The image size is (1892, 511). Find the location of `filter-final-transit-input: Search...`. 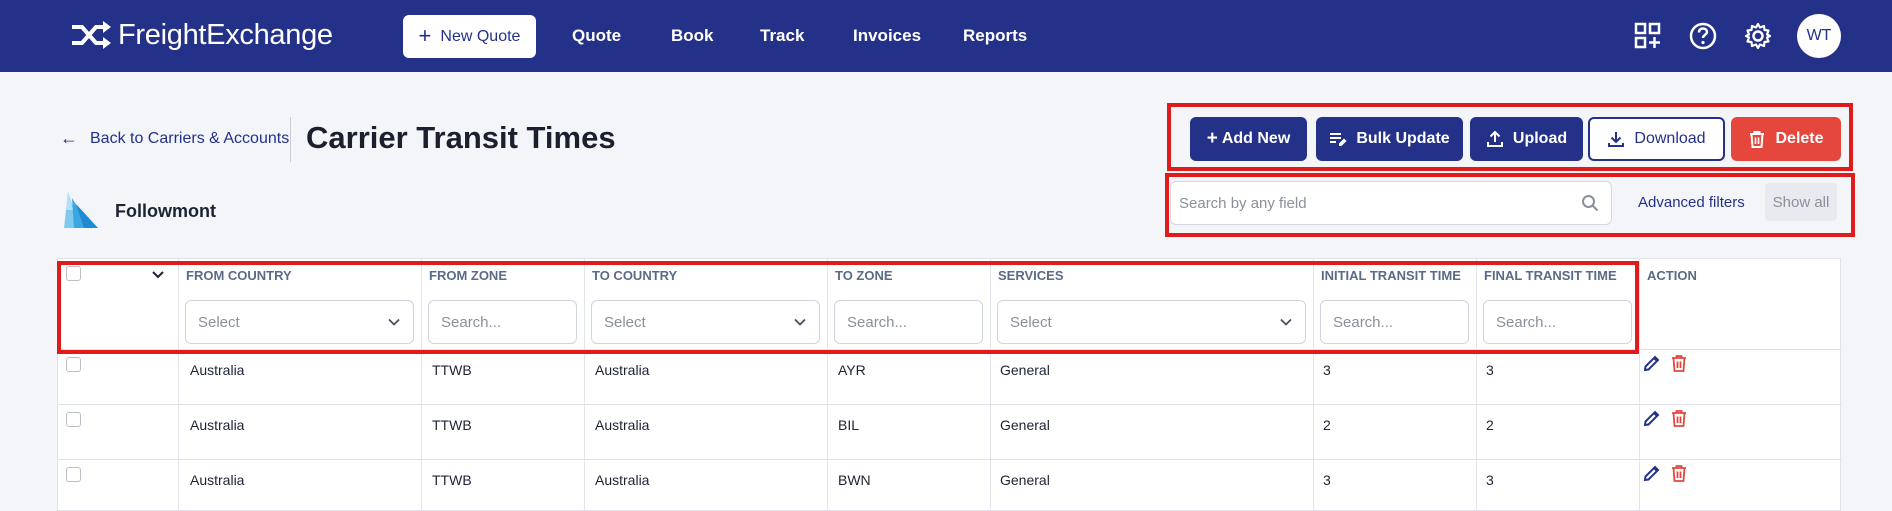

filter-final-transit-input: Search... is located at coordinates (1557, 322).